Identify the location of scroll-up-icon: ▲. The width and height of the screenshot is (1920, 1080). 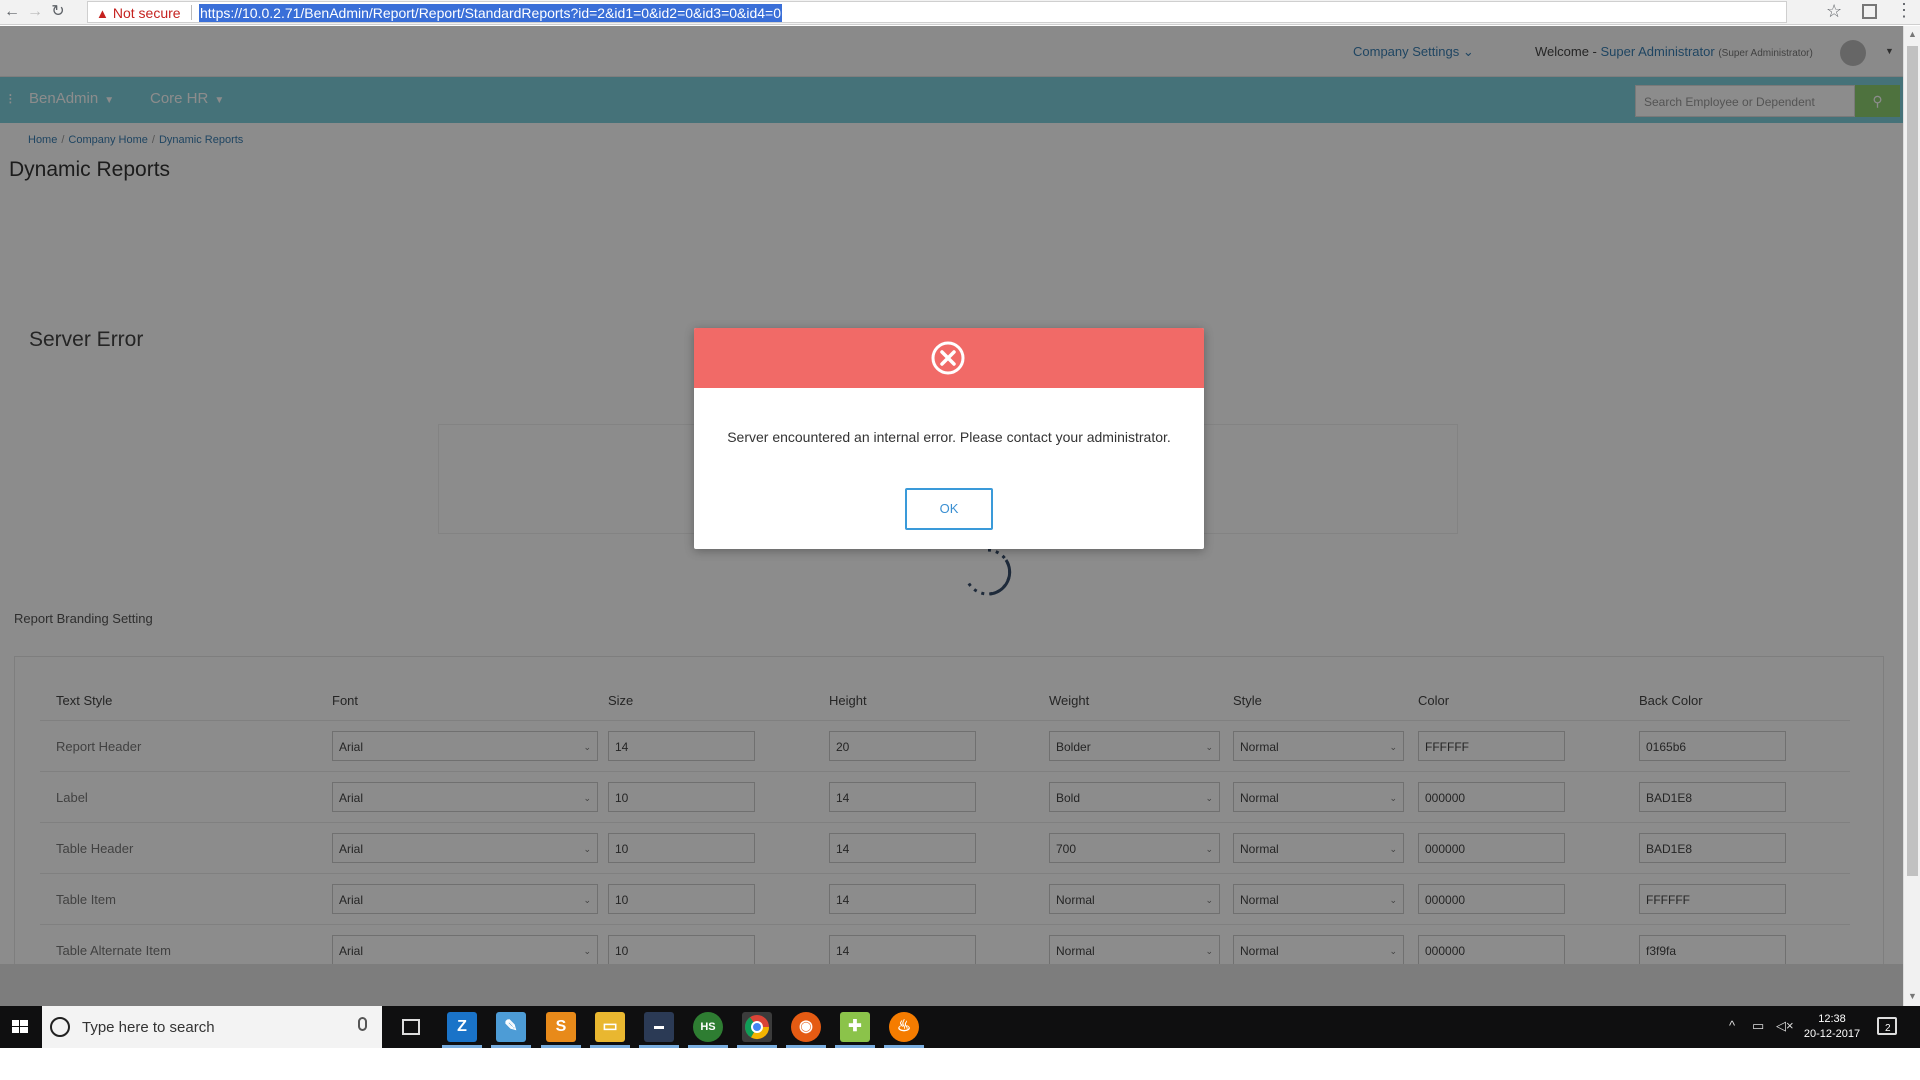
(1912, 34).